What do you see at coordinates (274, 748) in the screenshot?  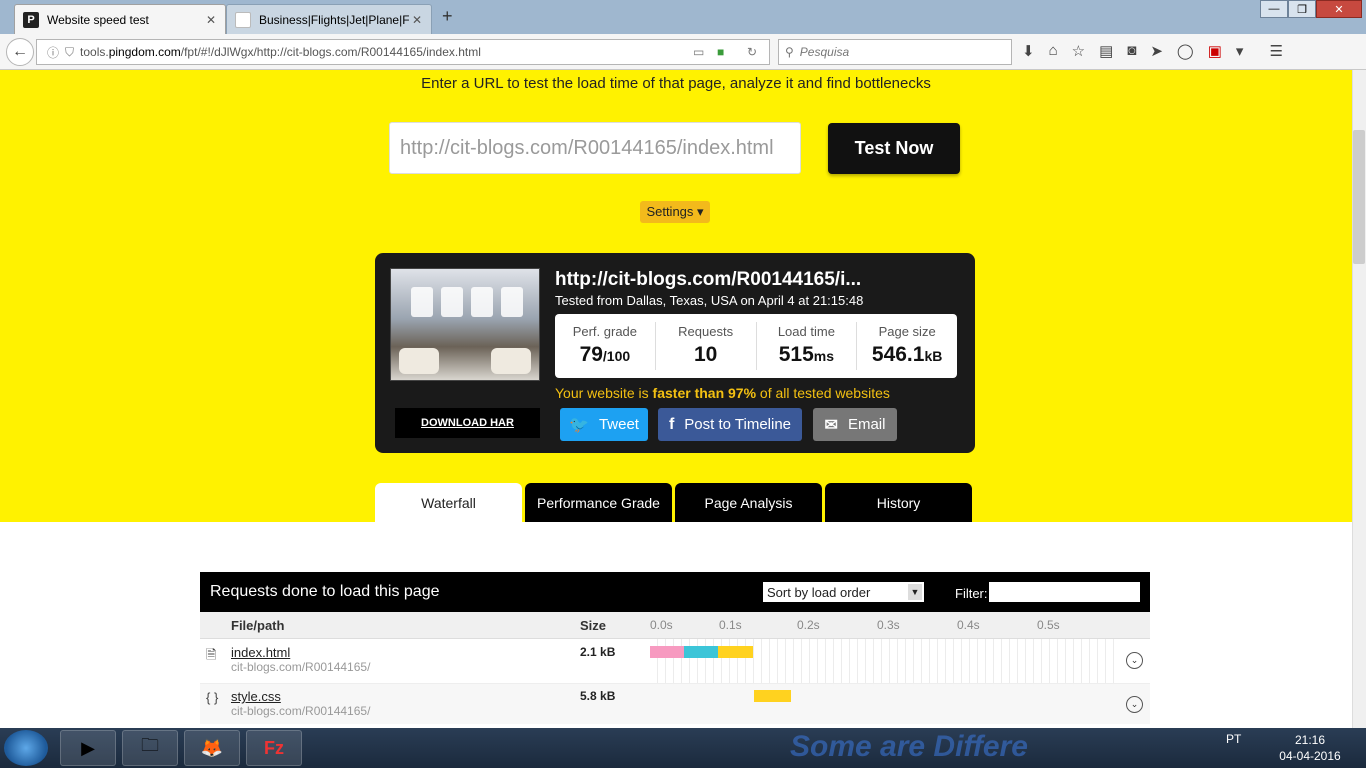 I see `filezilla-icon: Fz` at bounding box center [274, 748].